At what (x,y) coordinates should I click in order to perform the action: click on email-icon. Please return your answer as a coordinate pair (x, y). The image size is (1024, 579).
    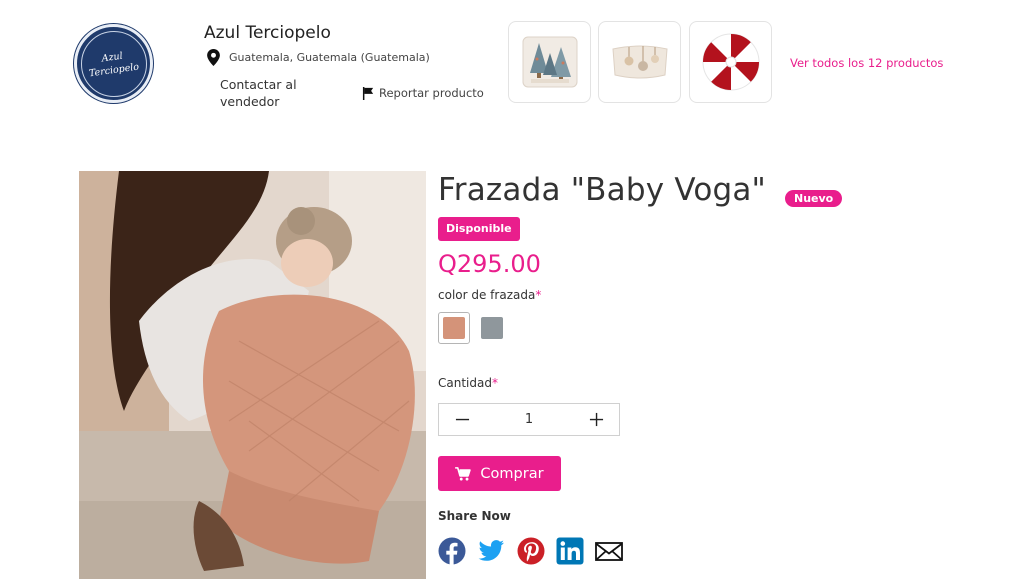
    Looking at the image, I should click on (609, 551).